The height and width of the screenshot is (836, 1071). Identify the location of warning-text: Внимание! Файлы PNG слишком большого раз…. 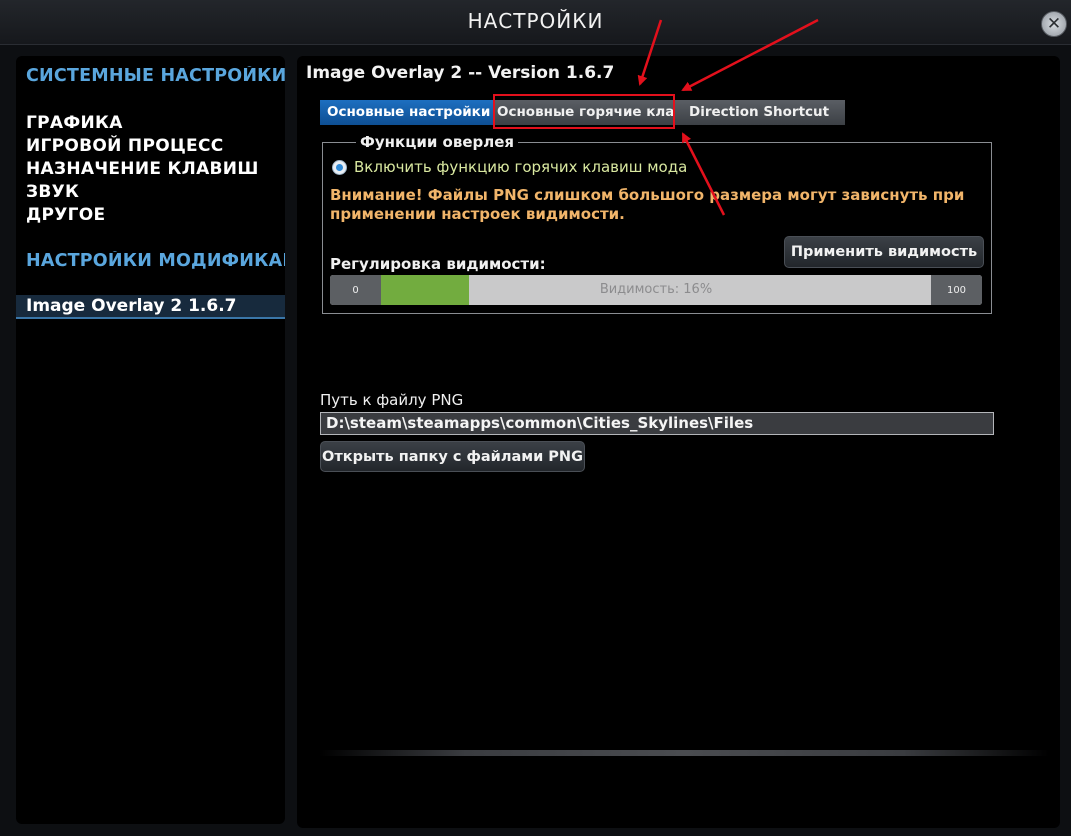
(647, 204).